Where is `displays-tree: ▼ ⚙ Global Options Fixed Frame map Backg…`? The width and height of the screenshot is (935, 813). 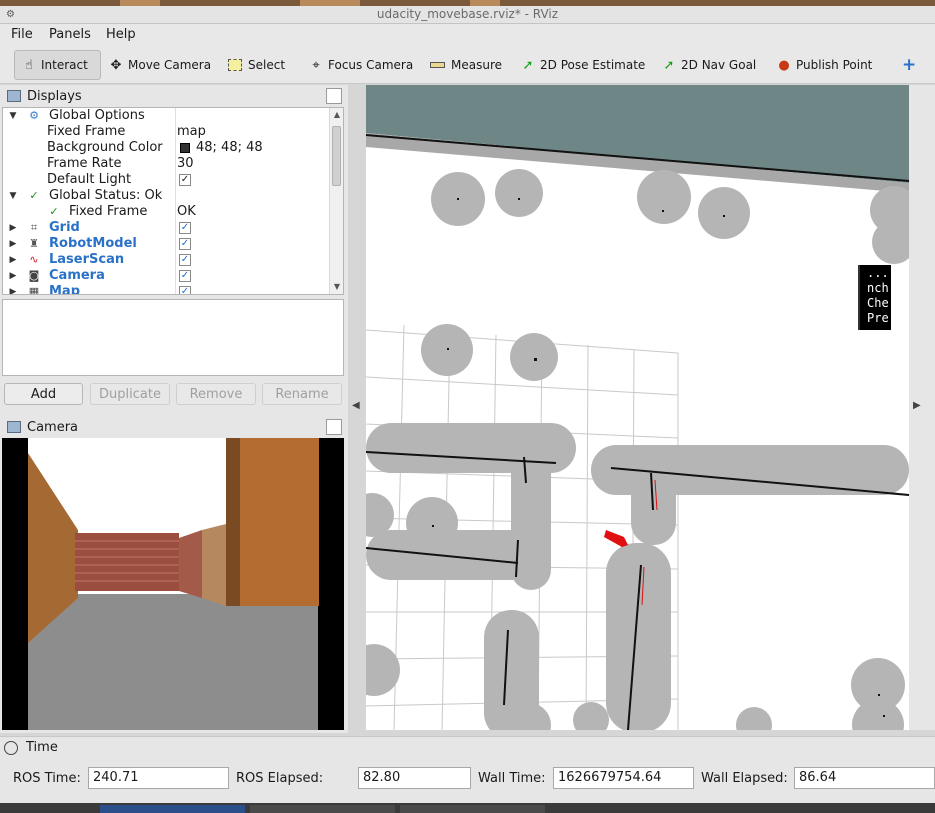
displays-tree: ▼ ⚙ Global Options Fixed Frame map Backg… is located at coordinates (173, 201).